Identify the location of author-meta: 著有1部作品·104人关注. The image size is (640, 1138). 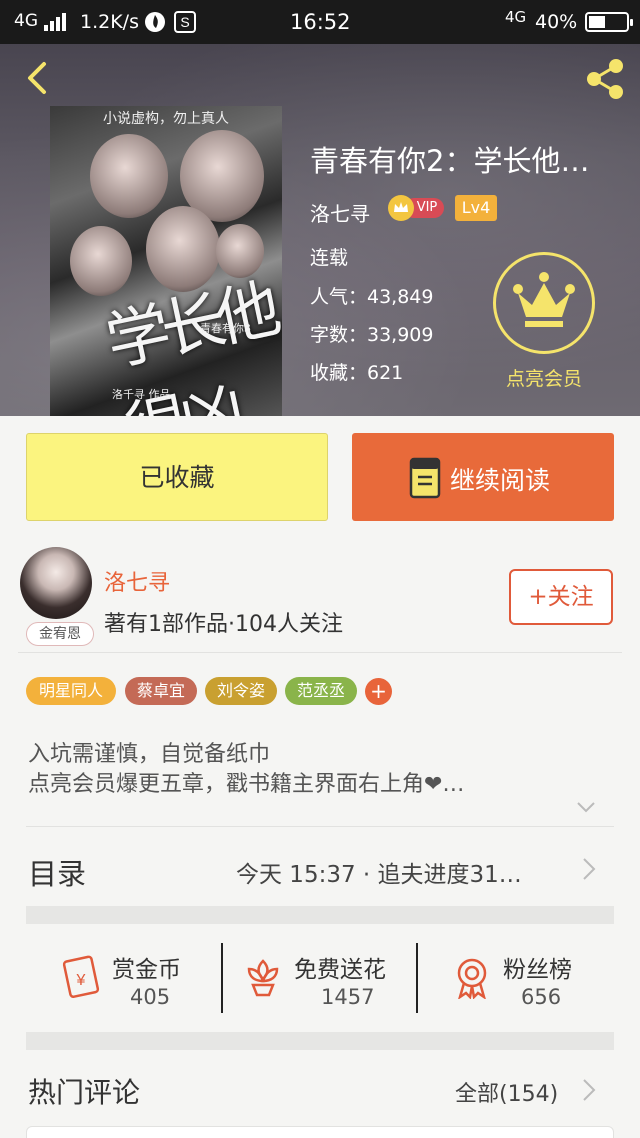
(223, 624).